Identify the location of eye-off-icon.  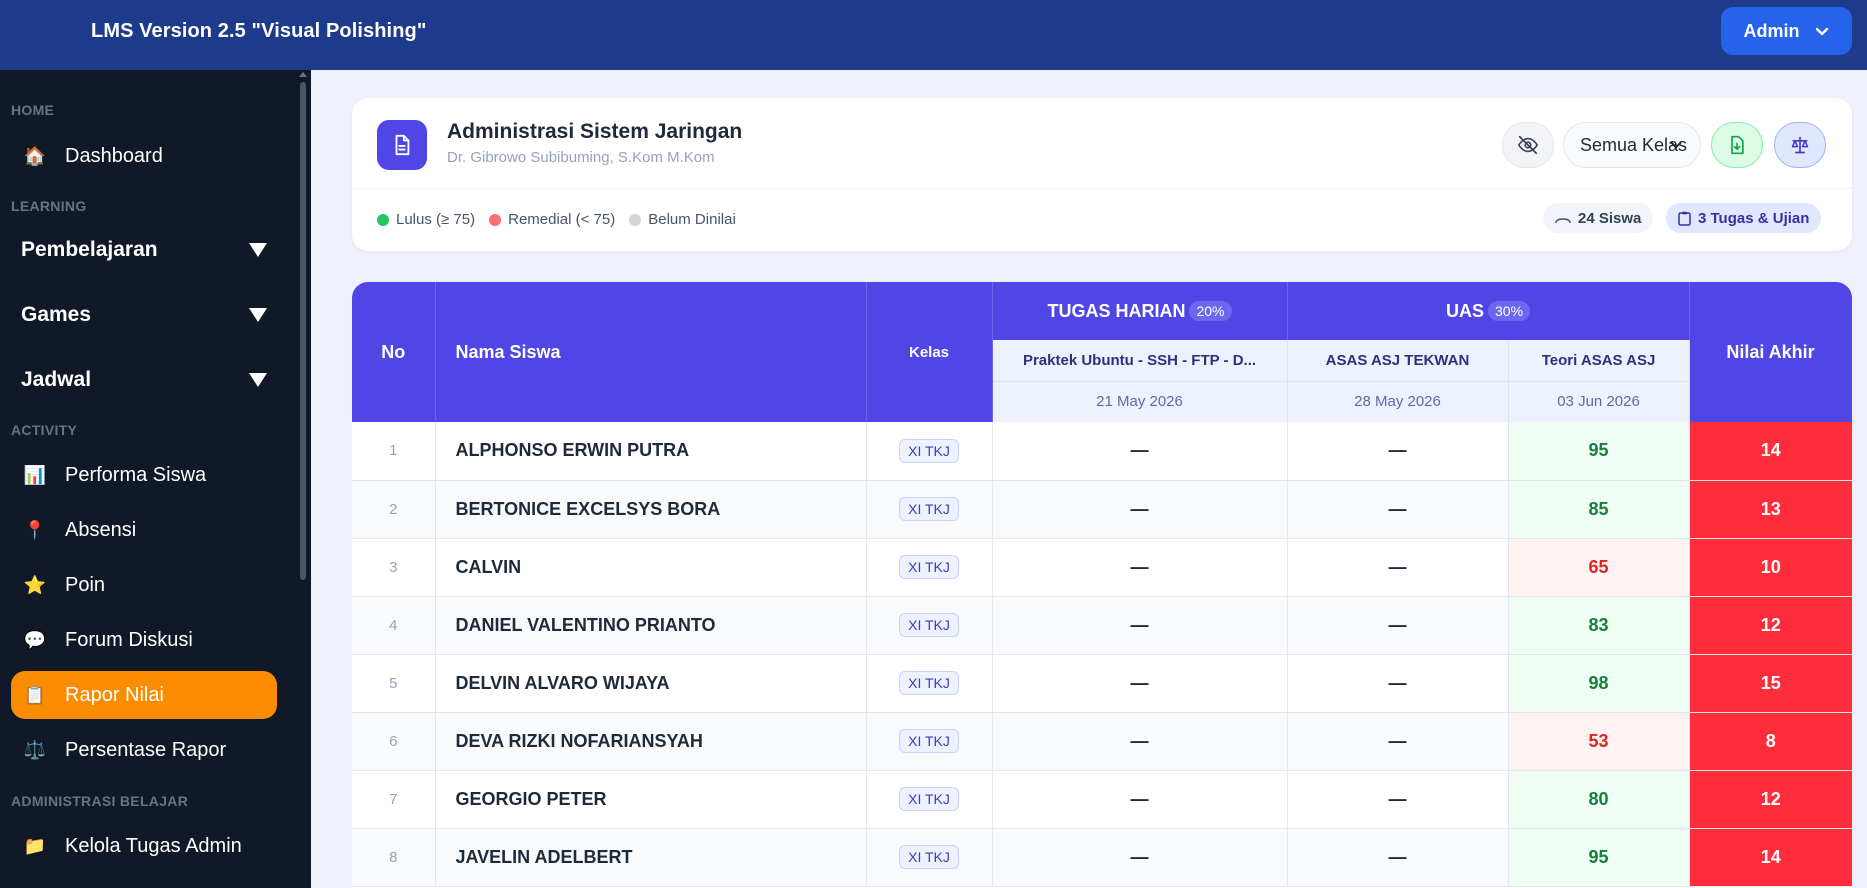
(1528, 145).